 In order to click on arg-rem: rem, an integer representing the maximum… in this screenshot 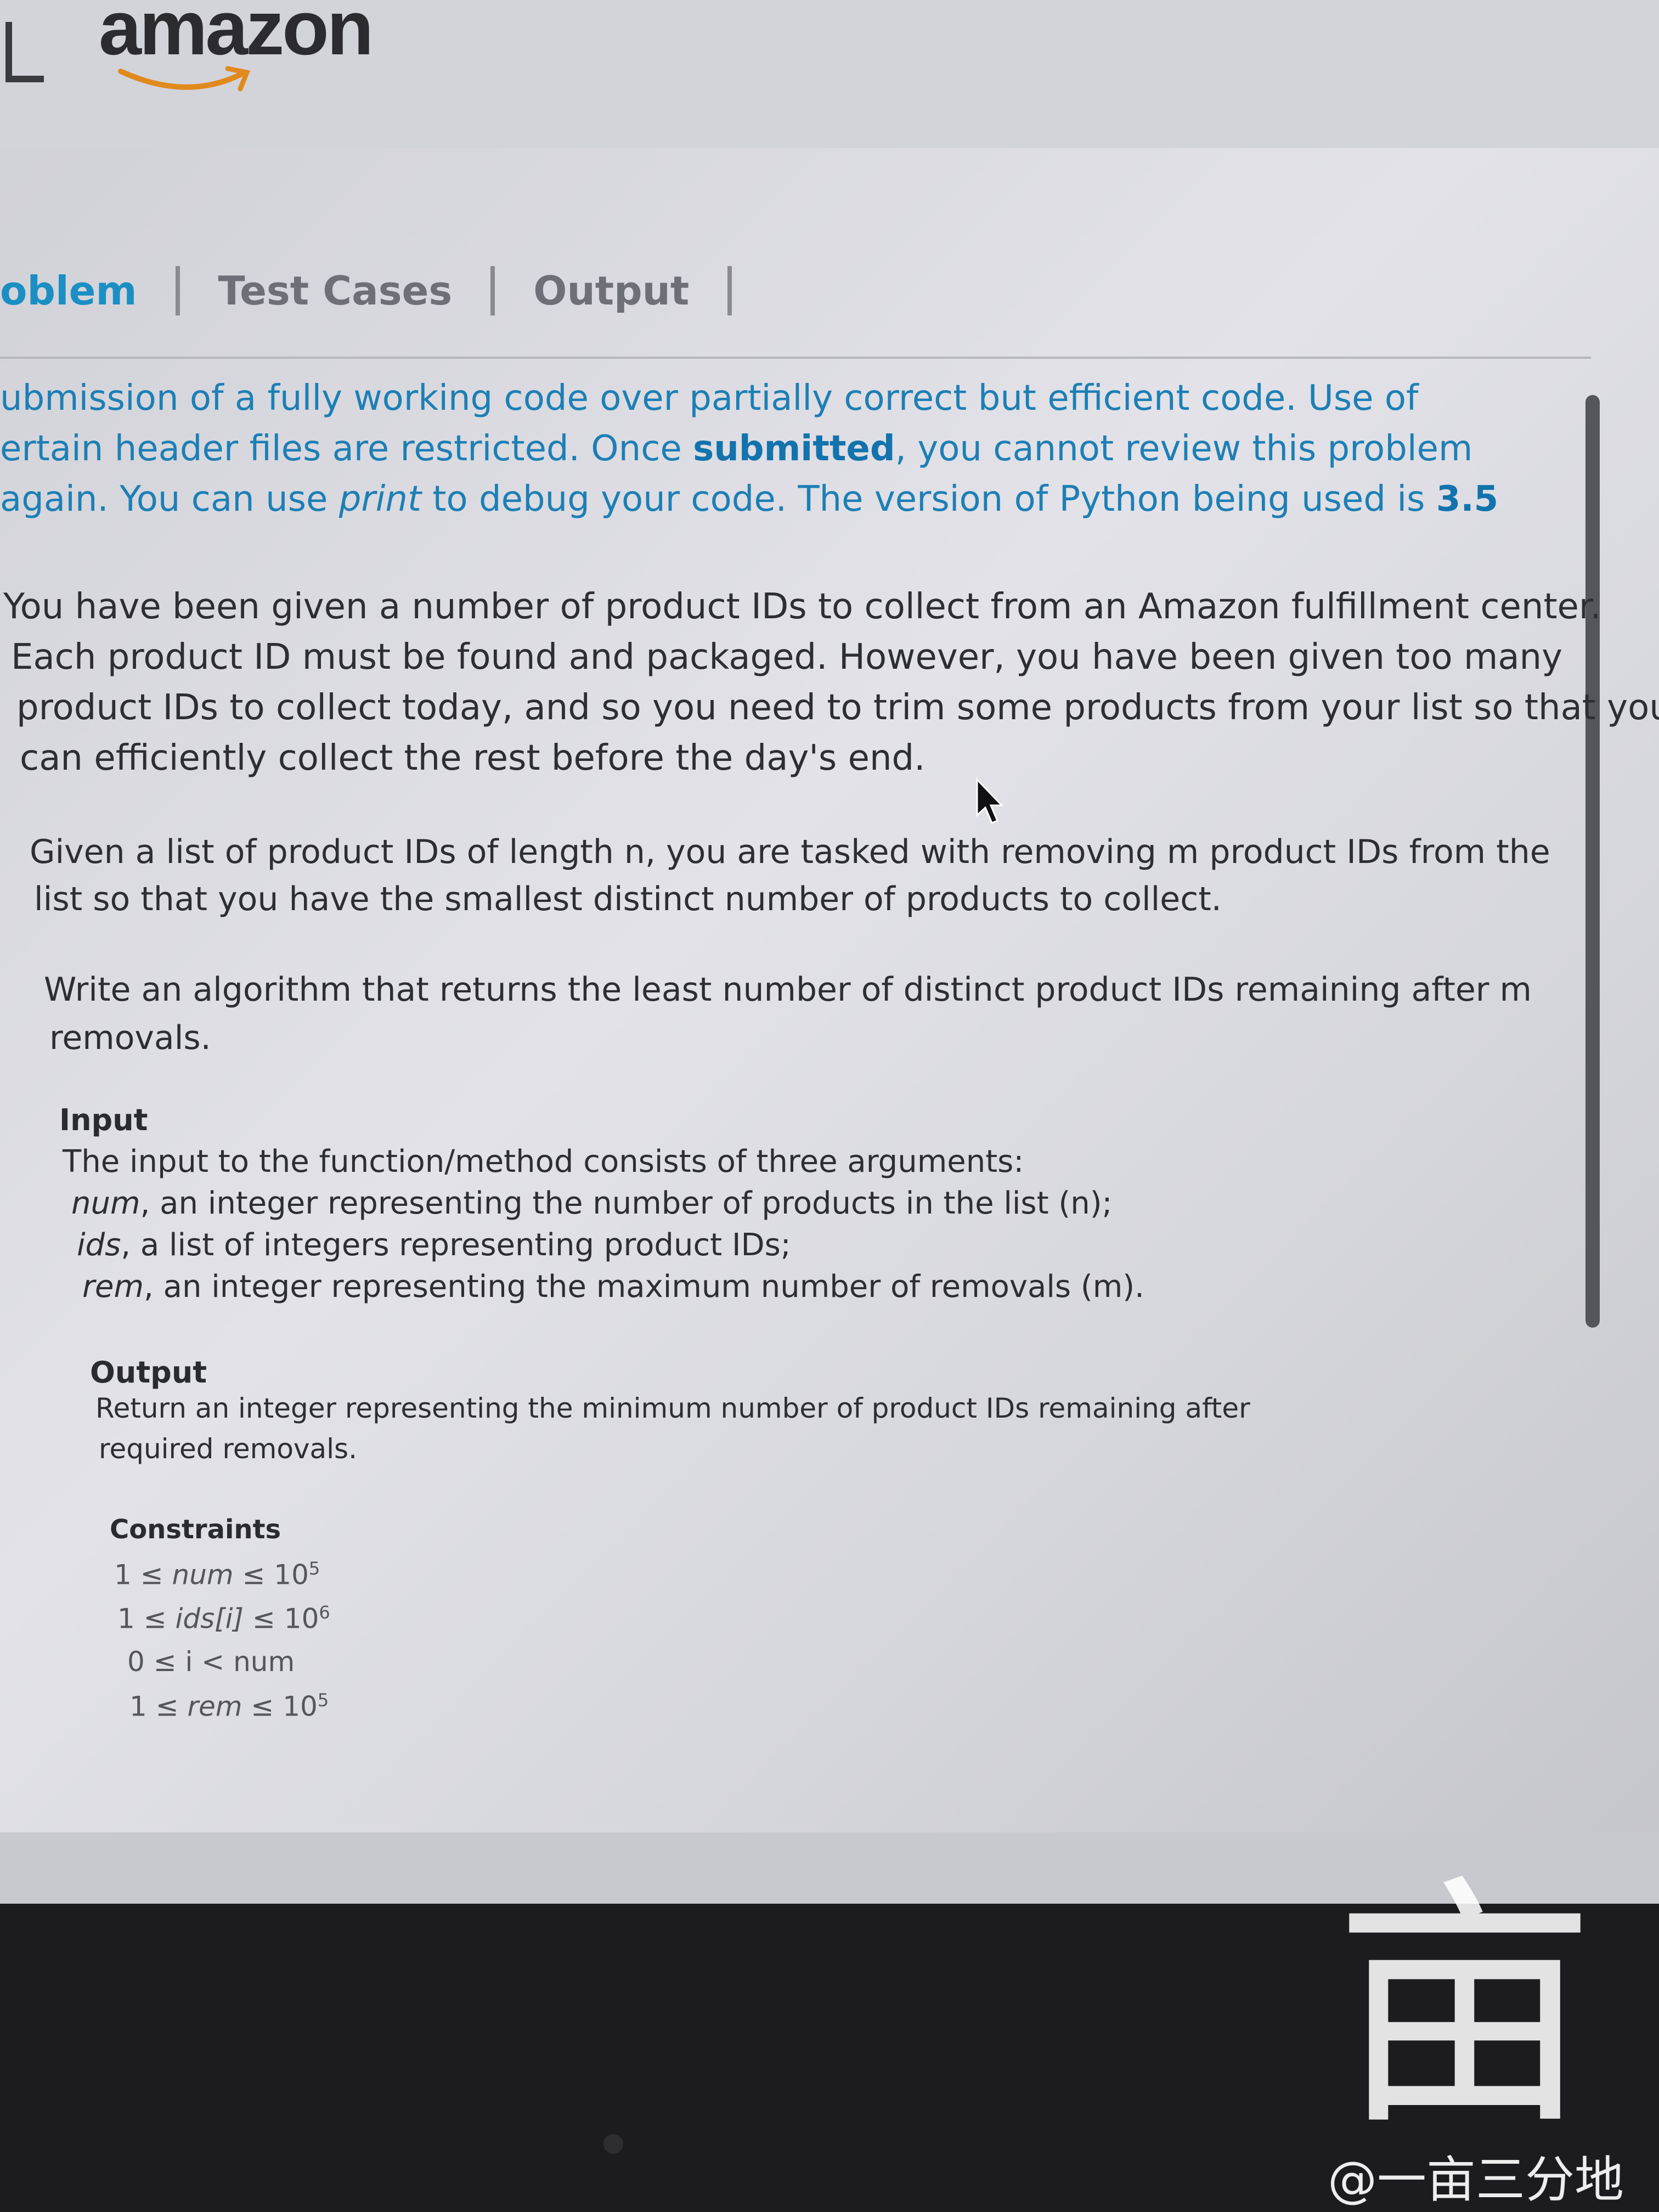, I will do `click(613, 1287)`.